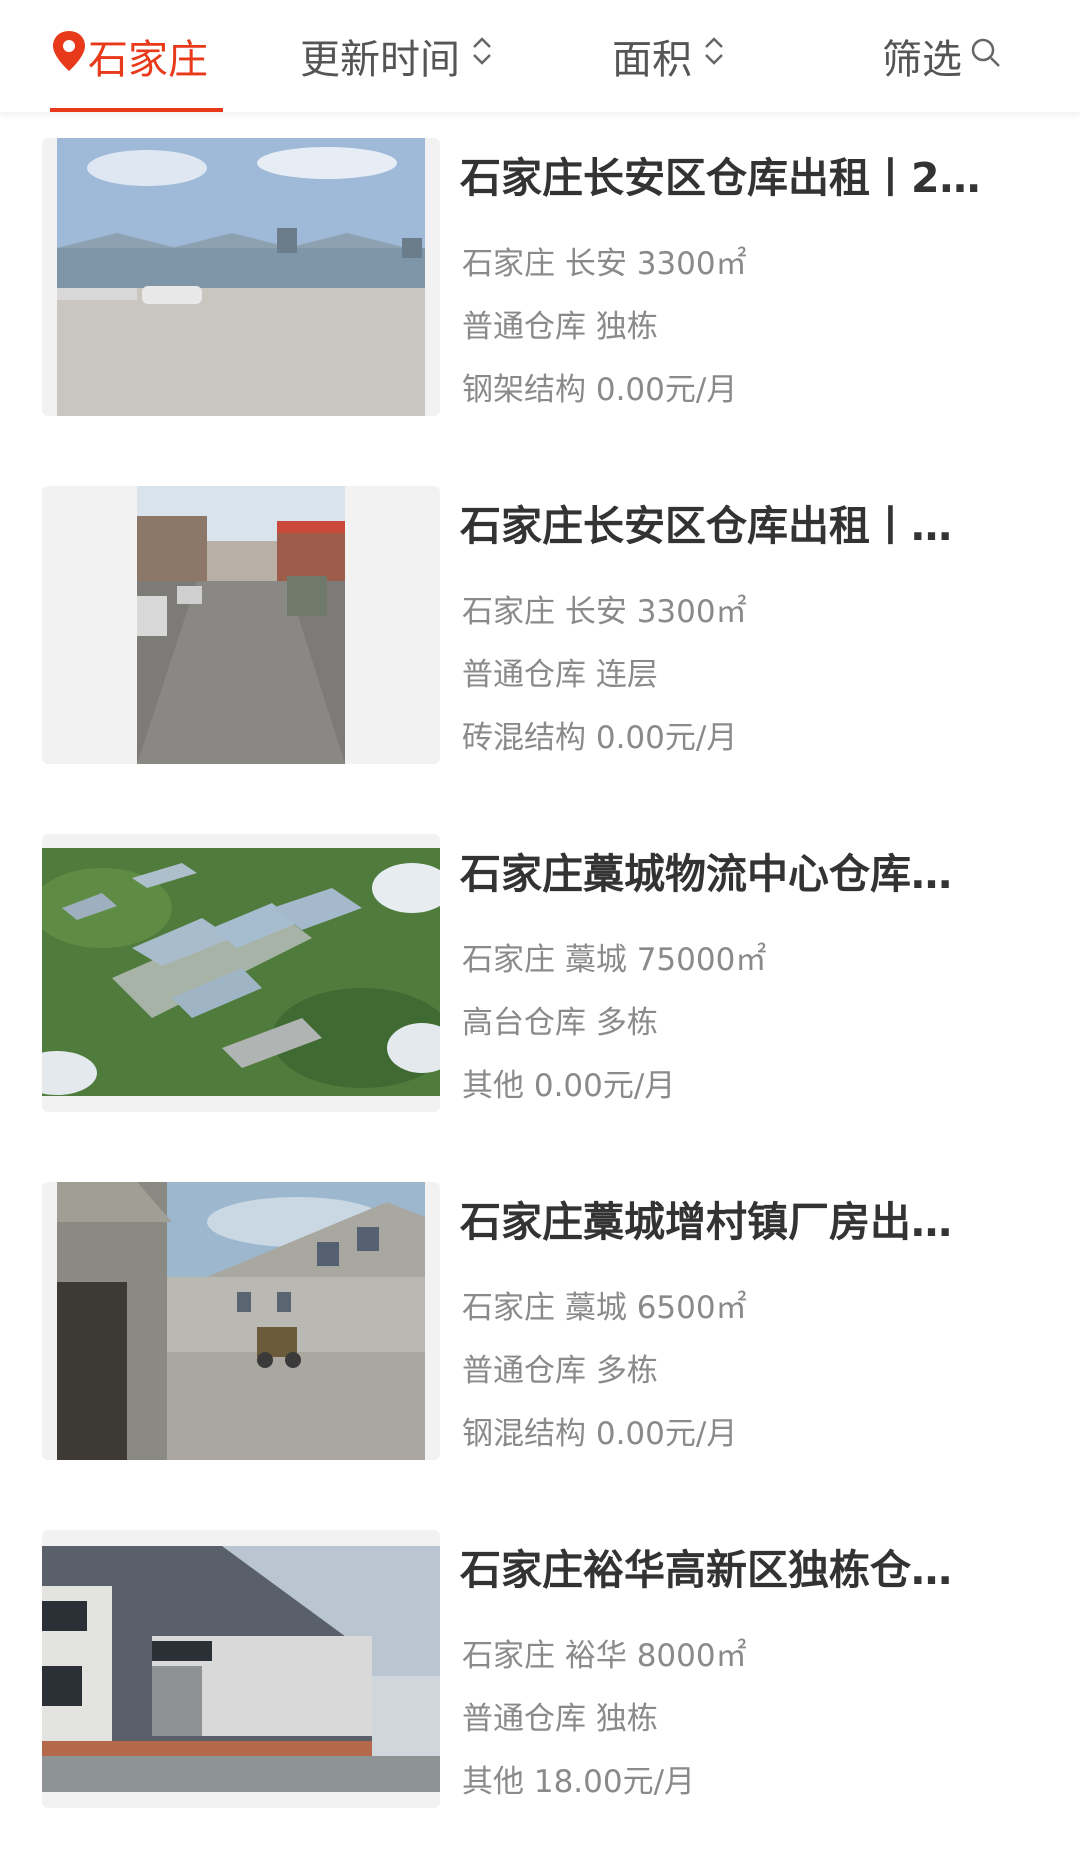 This screenshot has height=1854, width=1080. I want to click on tab-city: 石家庄, so click(136, 56).